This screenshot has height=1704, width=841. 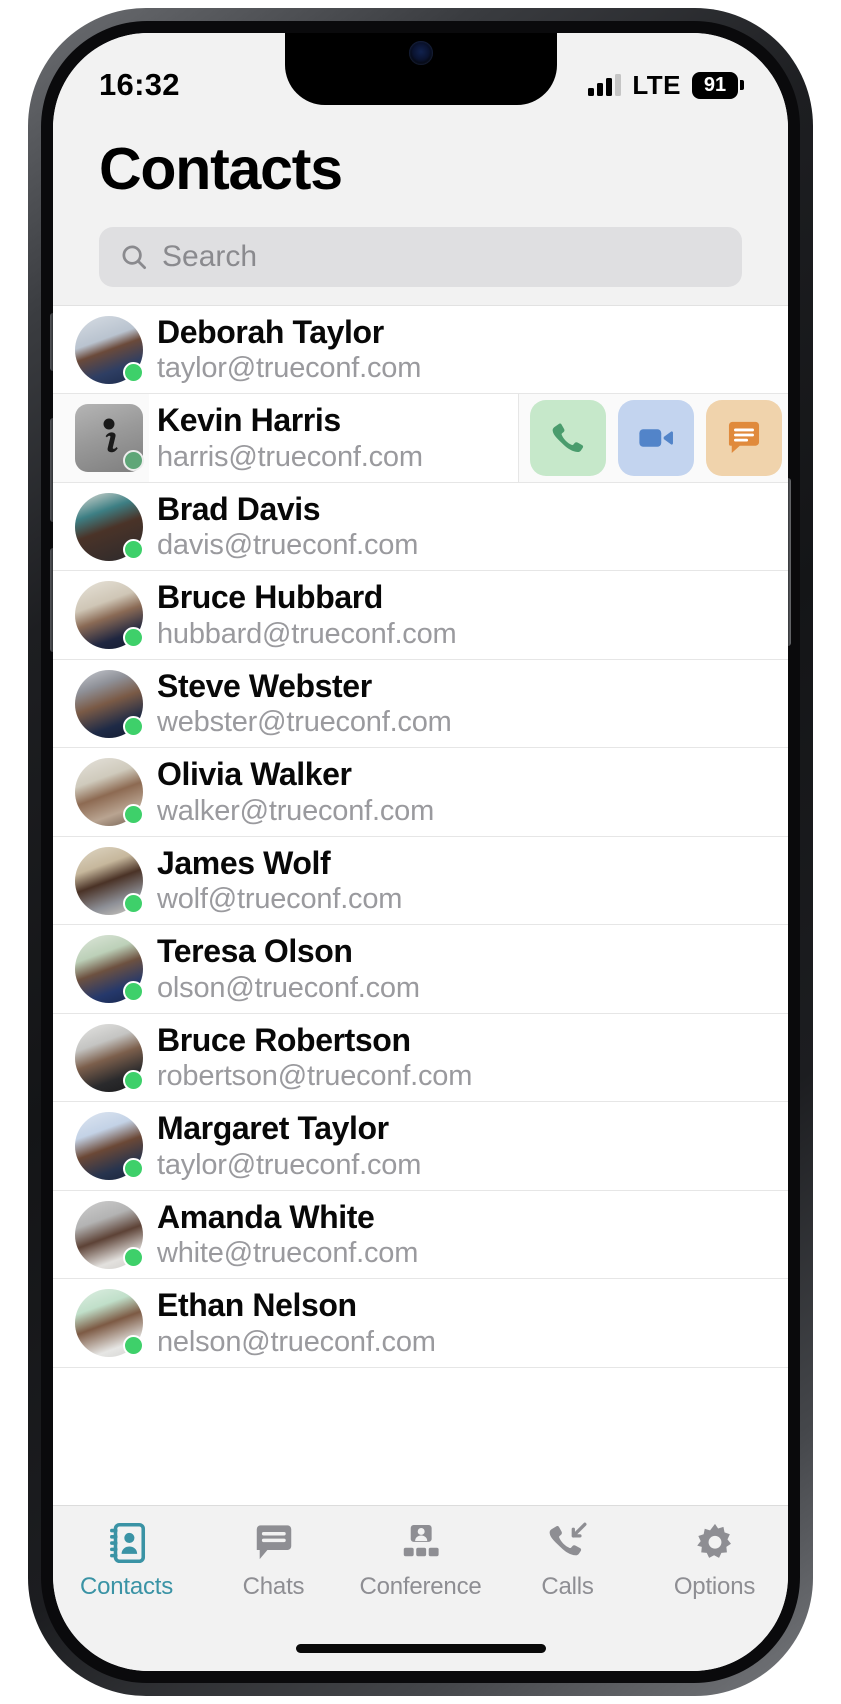 I want to click on battery-icon: 91, so click(x=718, y=85).